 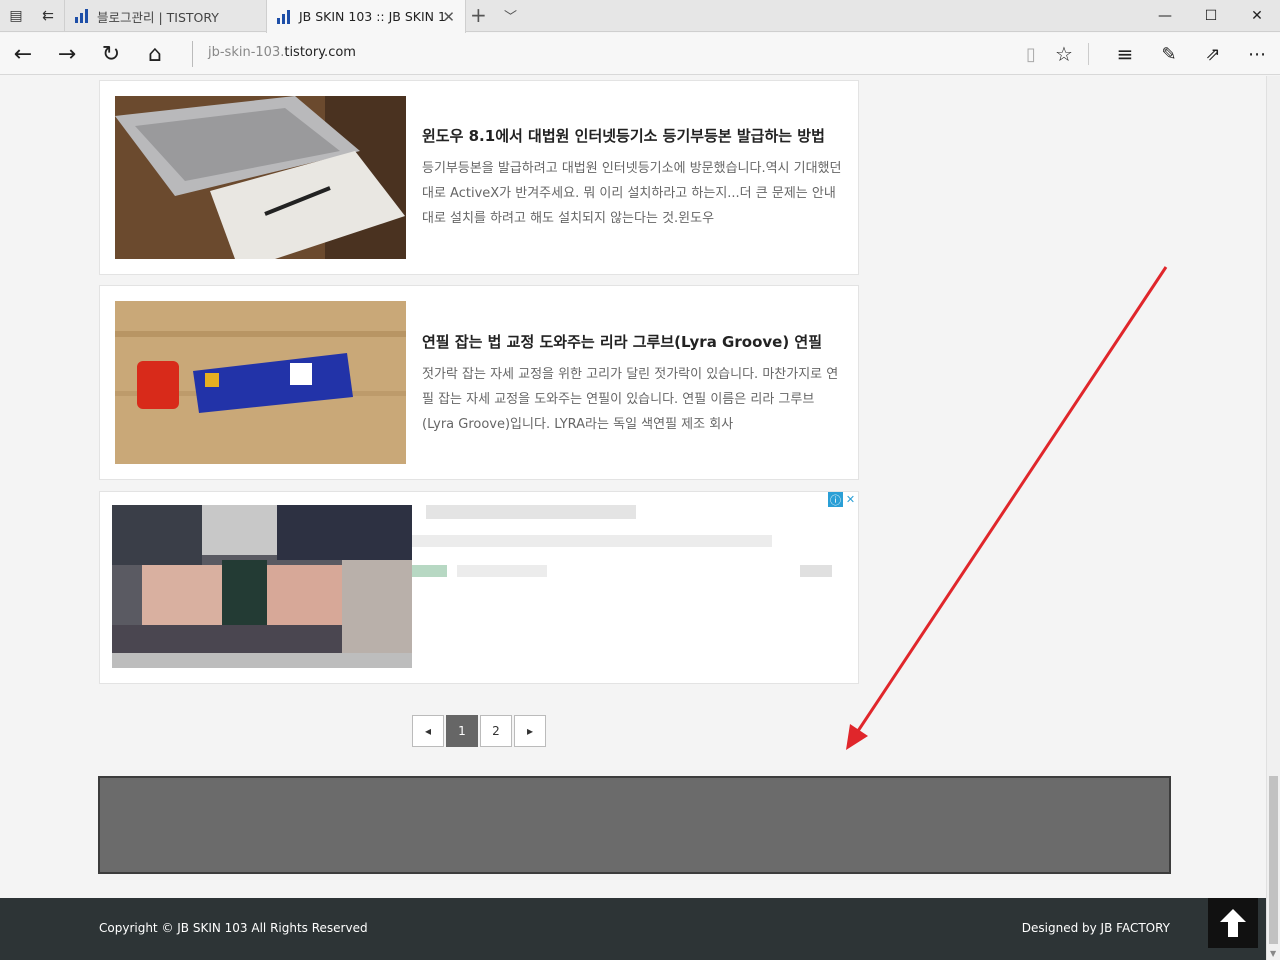 What do you see at coordinates (158, 17) in the screenshot?
I see `tab-title: 블로그관리 | TISTORY` at bounding box center [158, 17].